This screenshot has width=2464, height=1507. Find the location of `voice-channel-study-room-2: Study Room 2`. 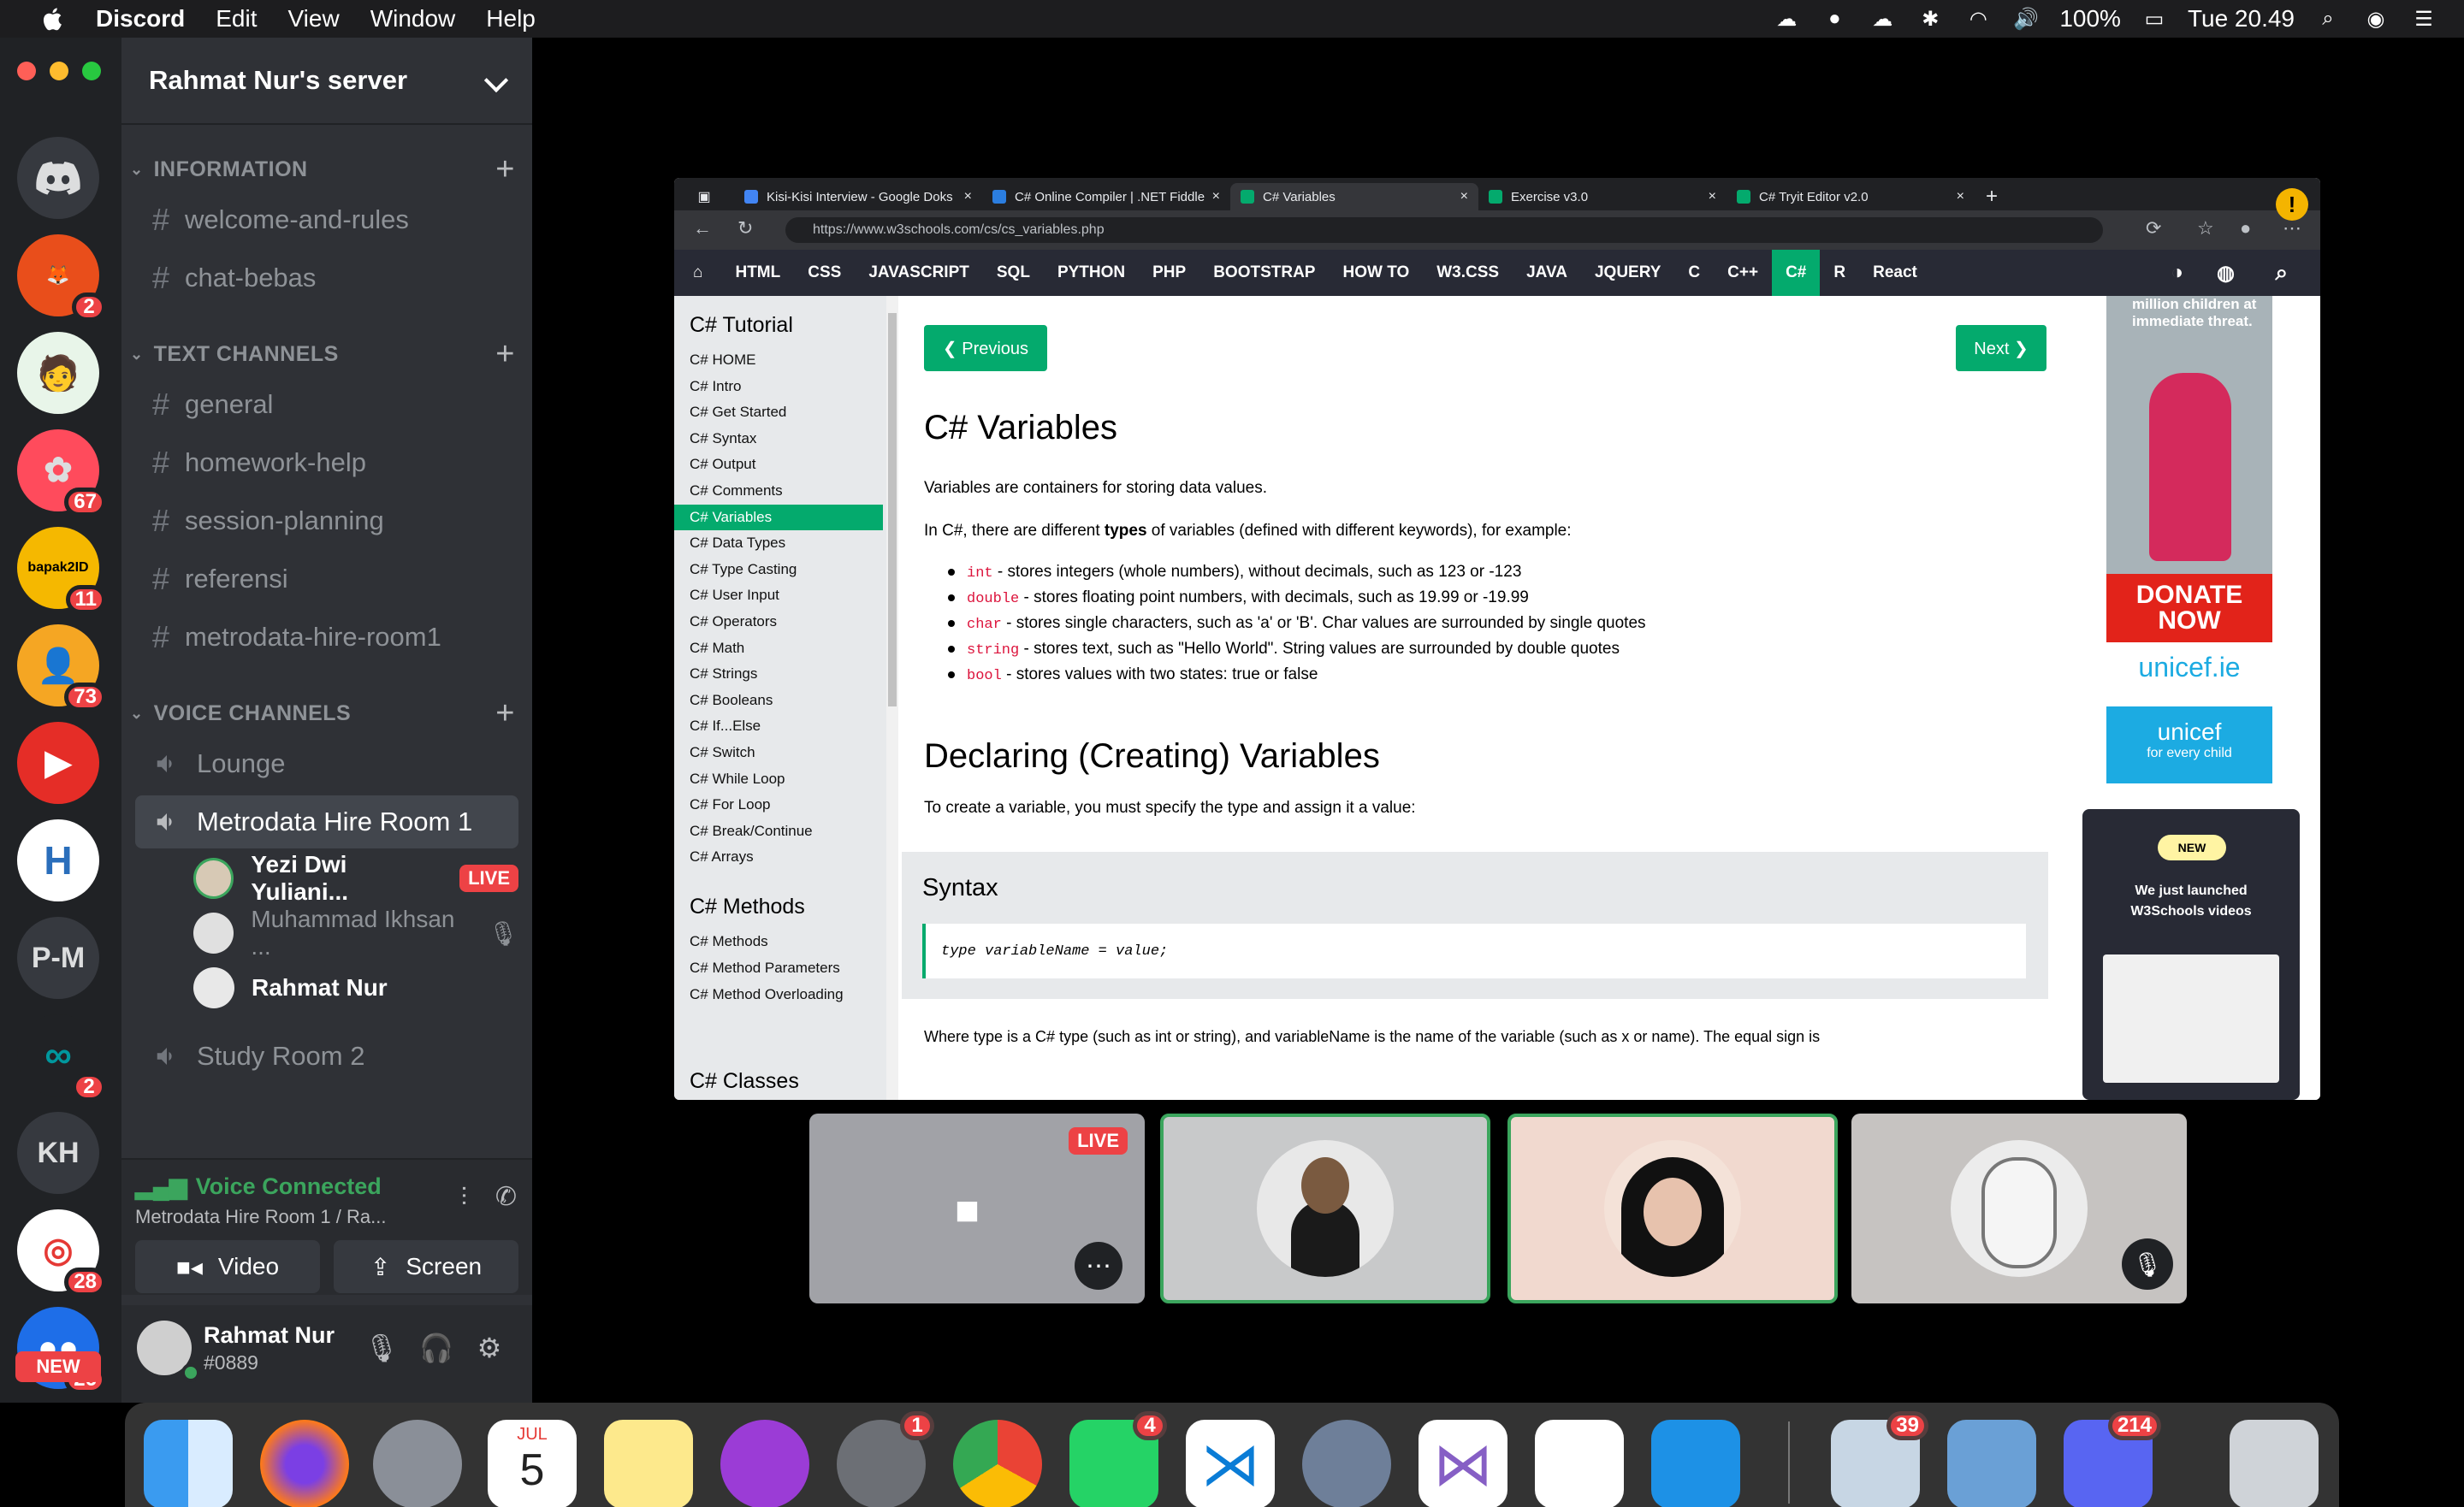

voice-channel-study-room-2: Study Room 2 is located at coordinates (326, 1056).